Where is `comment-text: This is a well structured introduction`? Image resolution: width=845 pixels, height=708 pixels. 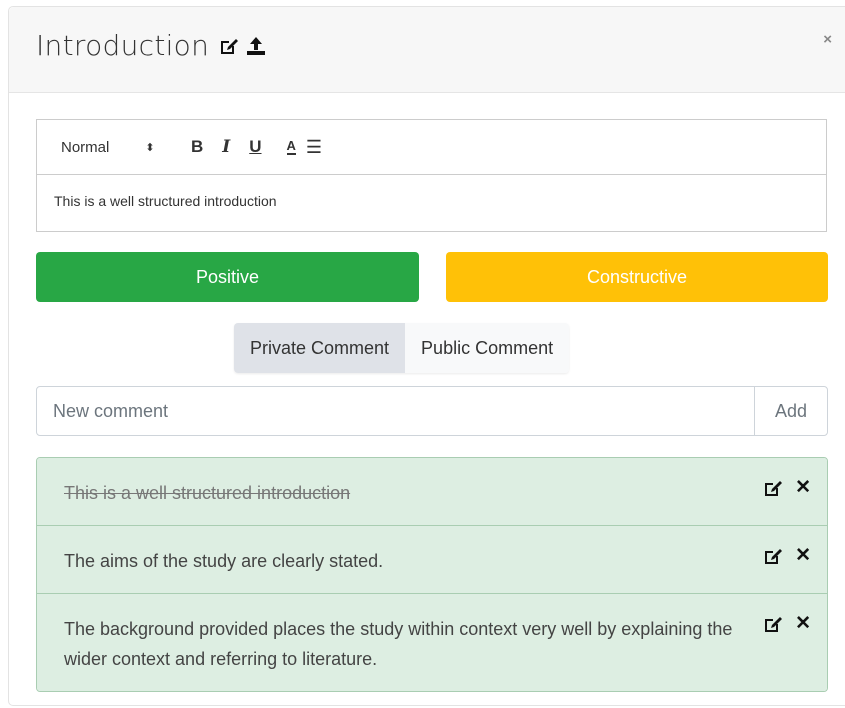
comment-text: This is a well structured introduction is located at coordinates (207, 493).